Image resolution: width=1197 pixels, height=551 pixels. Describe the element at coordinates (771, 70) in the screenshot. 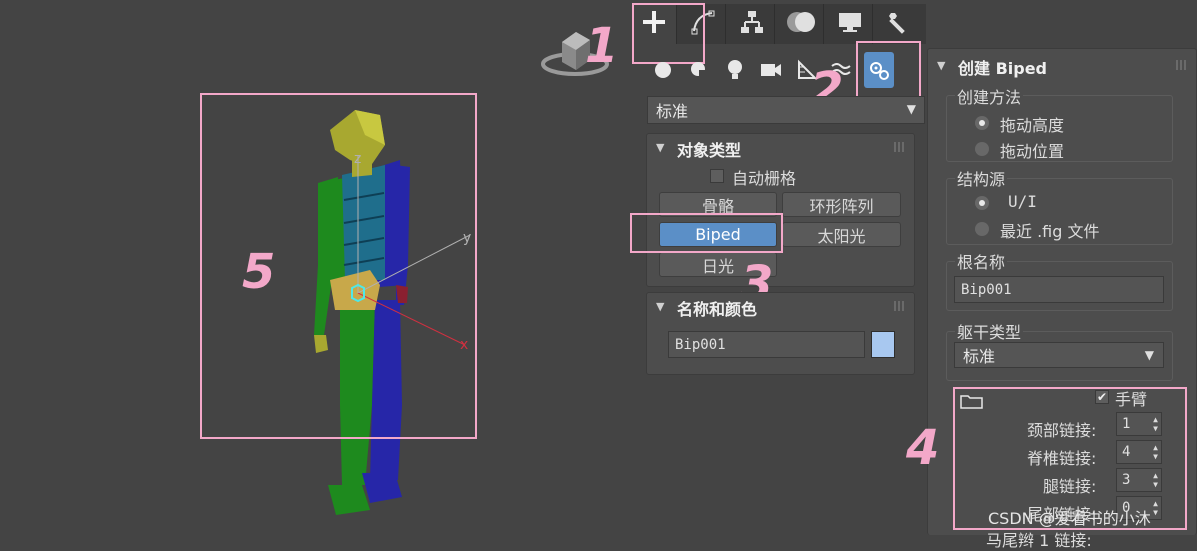

I see `cameras-icon` at that location.